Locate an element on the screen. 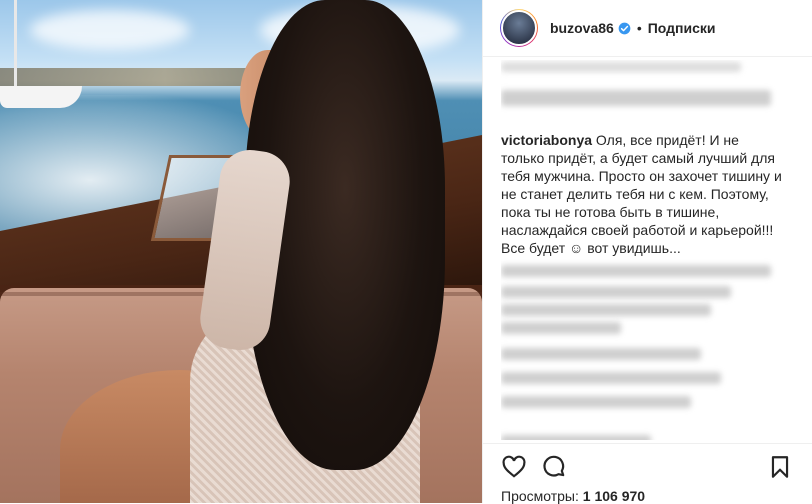  comment-author: victoriabonya is located at coordinates (546, 140).